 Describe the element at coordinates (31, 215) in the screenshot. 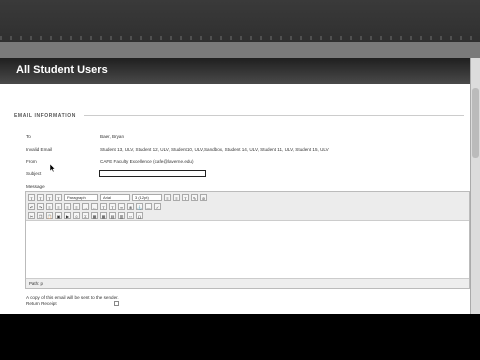

I see `cut-icon: ✂` at that location.